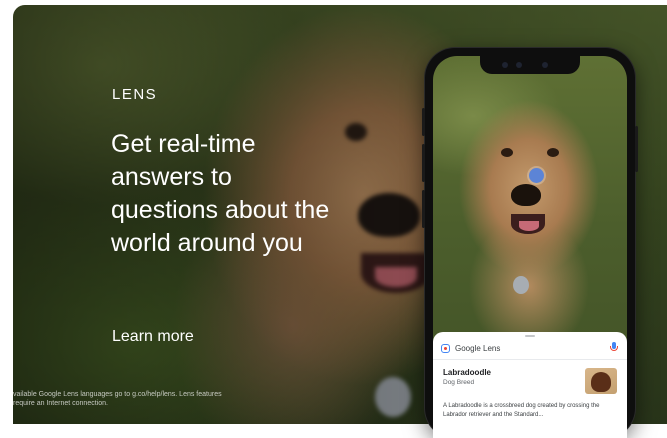 The height and width of the screenshot is (438, 667). Describe the element at coordinates (135, 94) in the screenshot. I see `product-eyebrow: LENS` at that location.